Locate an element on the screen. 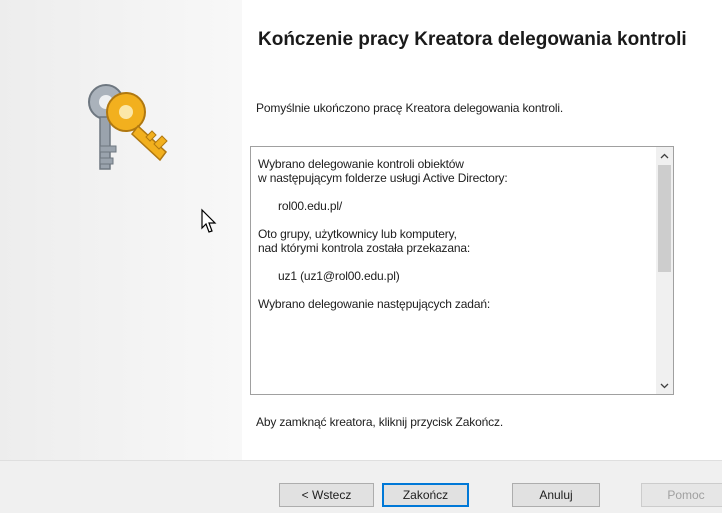 Image resolution: width=722 pixels, height=513 pixels. summary-line: Wybrano delegowanie następujących zadań: is located at coordinates (374, 304).